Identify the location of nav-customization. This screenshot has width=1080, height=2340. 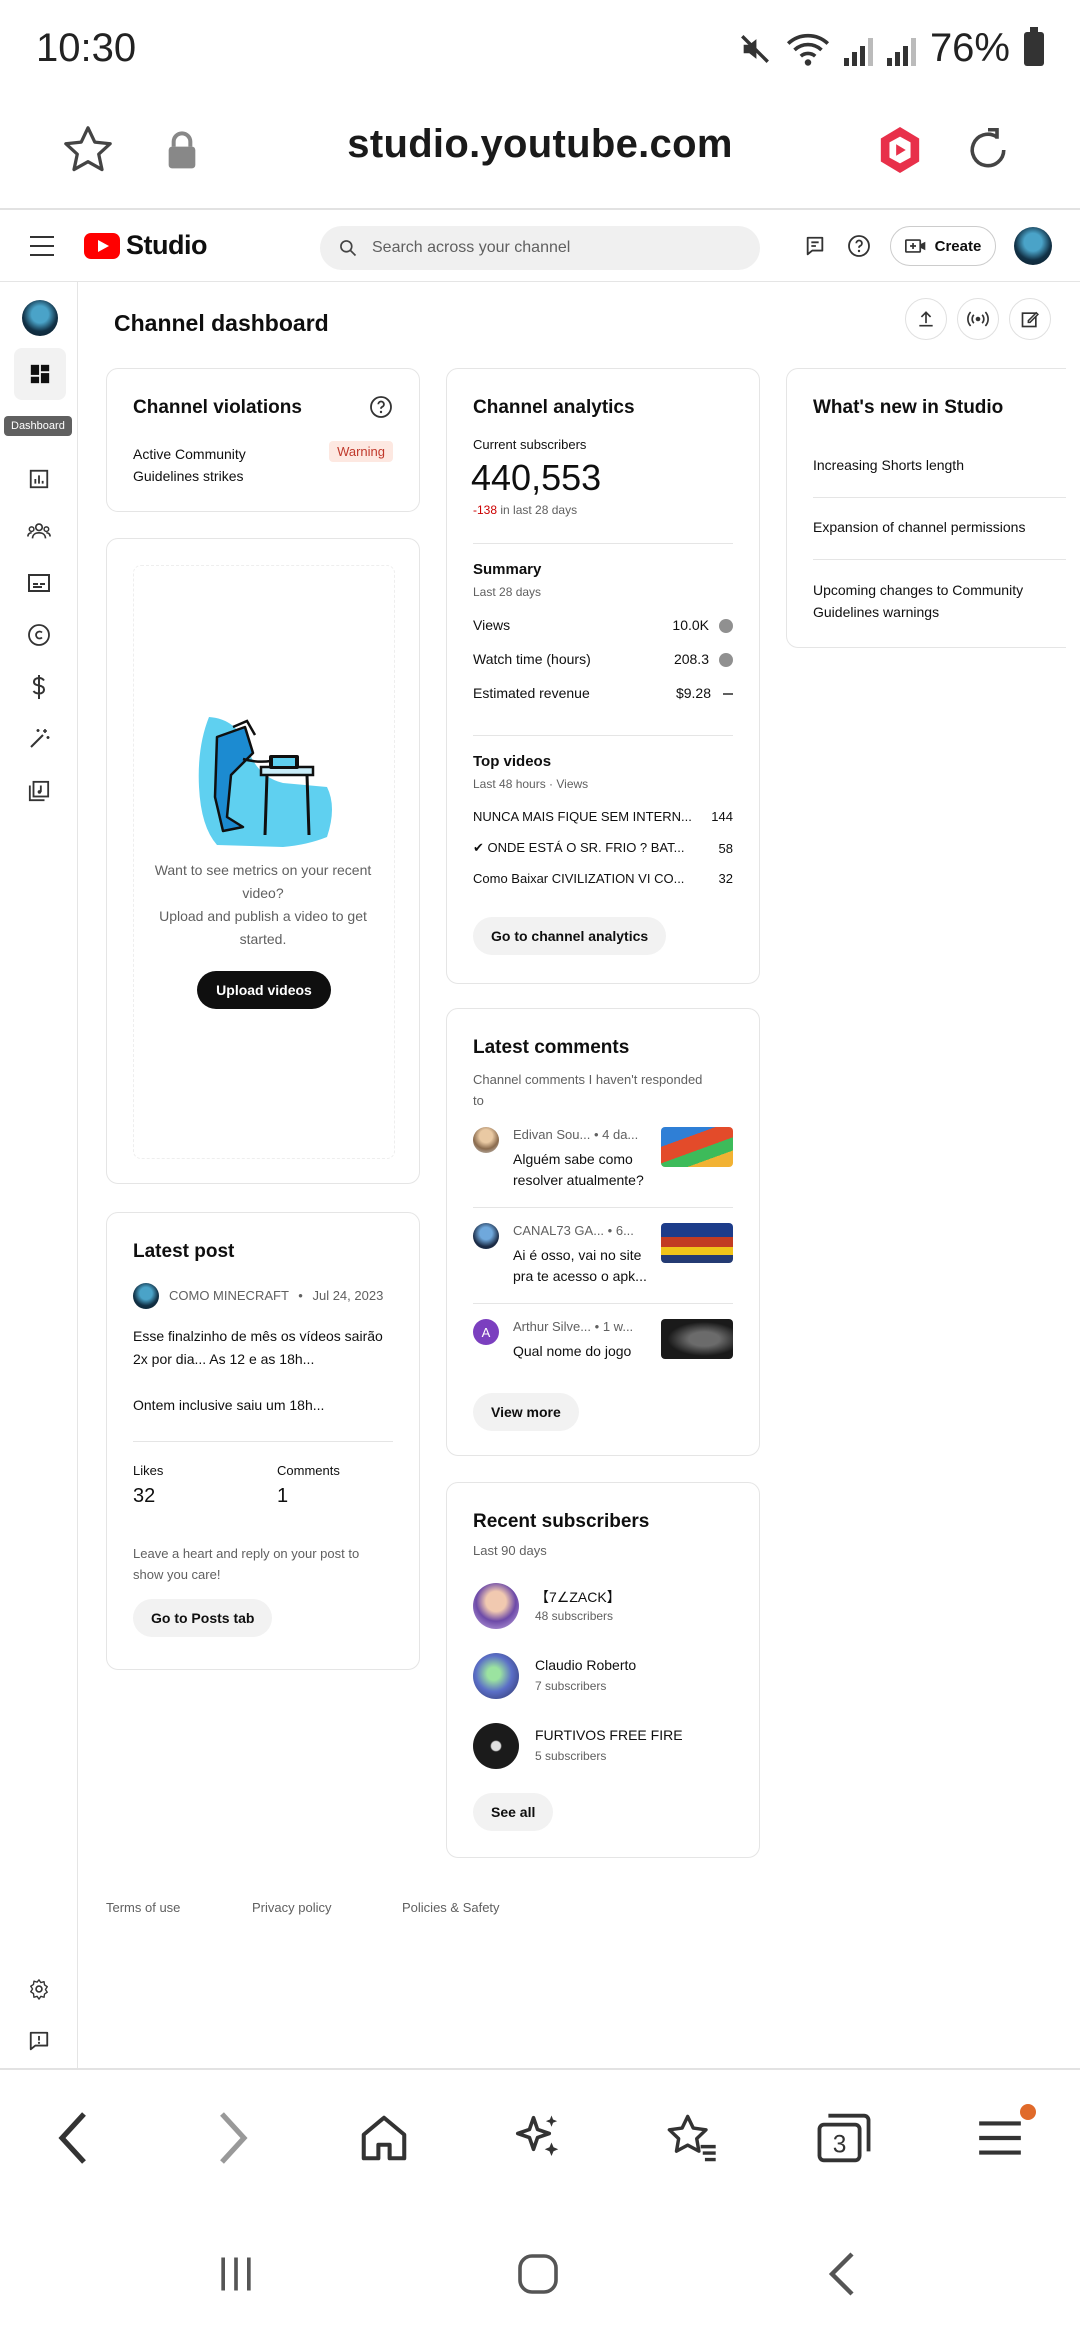
(39, 739).